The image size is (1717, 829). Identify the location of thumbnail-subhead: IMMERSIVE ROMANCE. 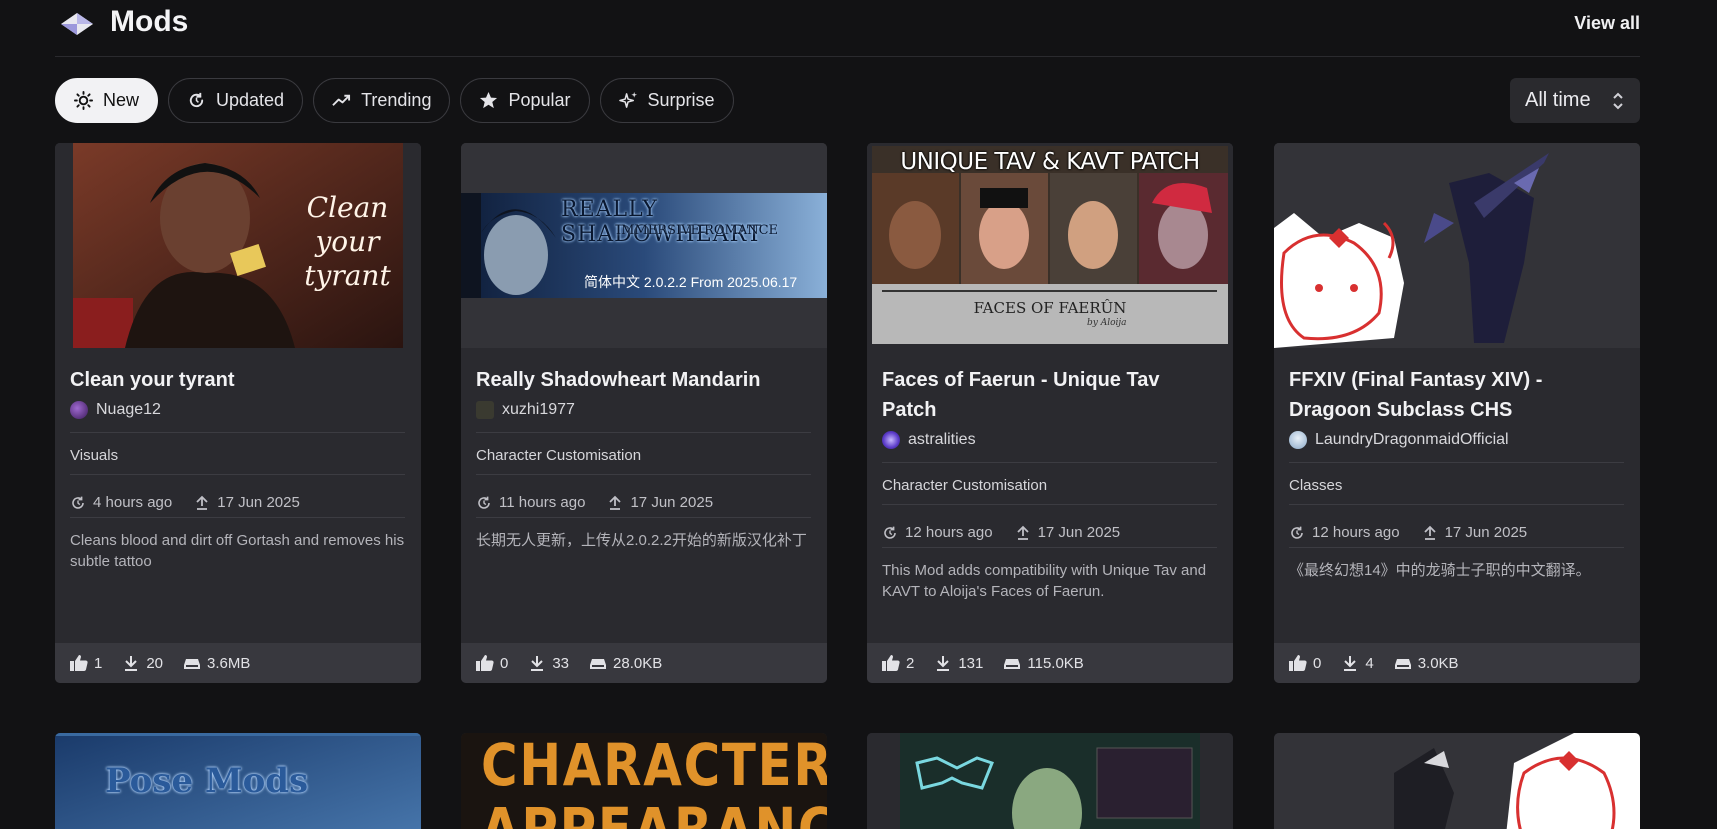
(697, 230).